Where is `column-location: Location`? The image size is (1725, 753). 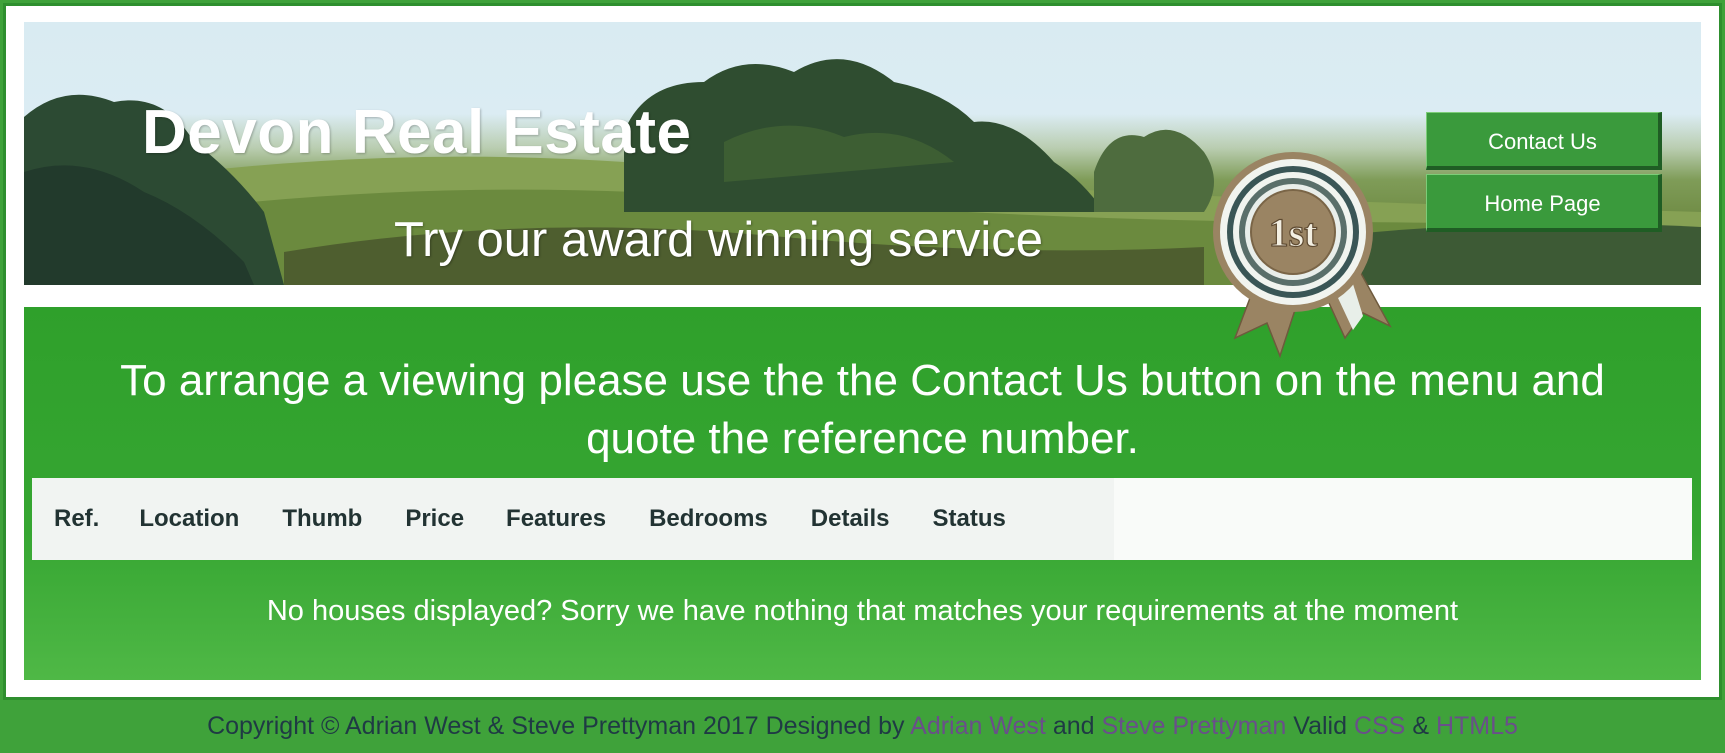 column-location: Location is located at coordinates (189, 518).